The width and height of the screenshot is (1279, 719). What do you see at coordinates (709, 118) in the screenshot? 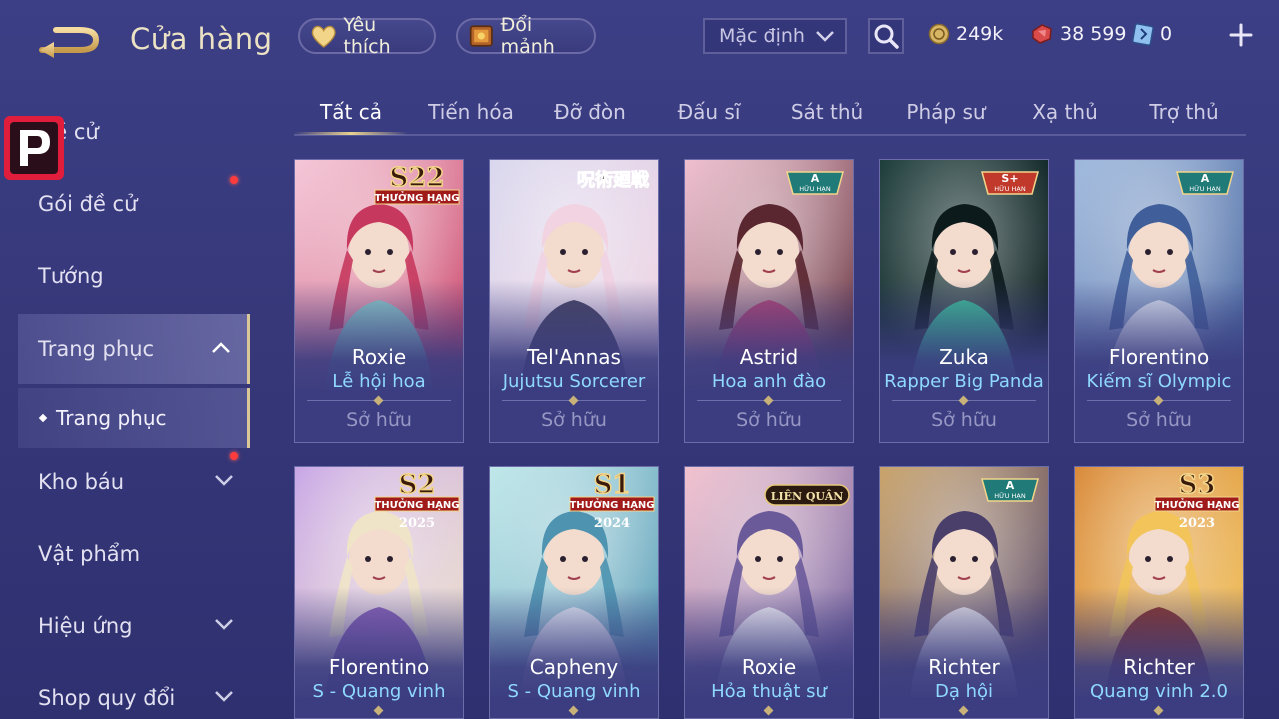
I see `tab-fighter: Đấu sĩ` at bounding box center [709, 118].